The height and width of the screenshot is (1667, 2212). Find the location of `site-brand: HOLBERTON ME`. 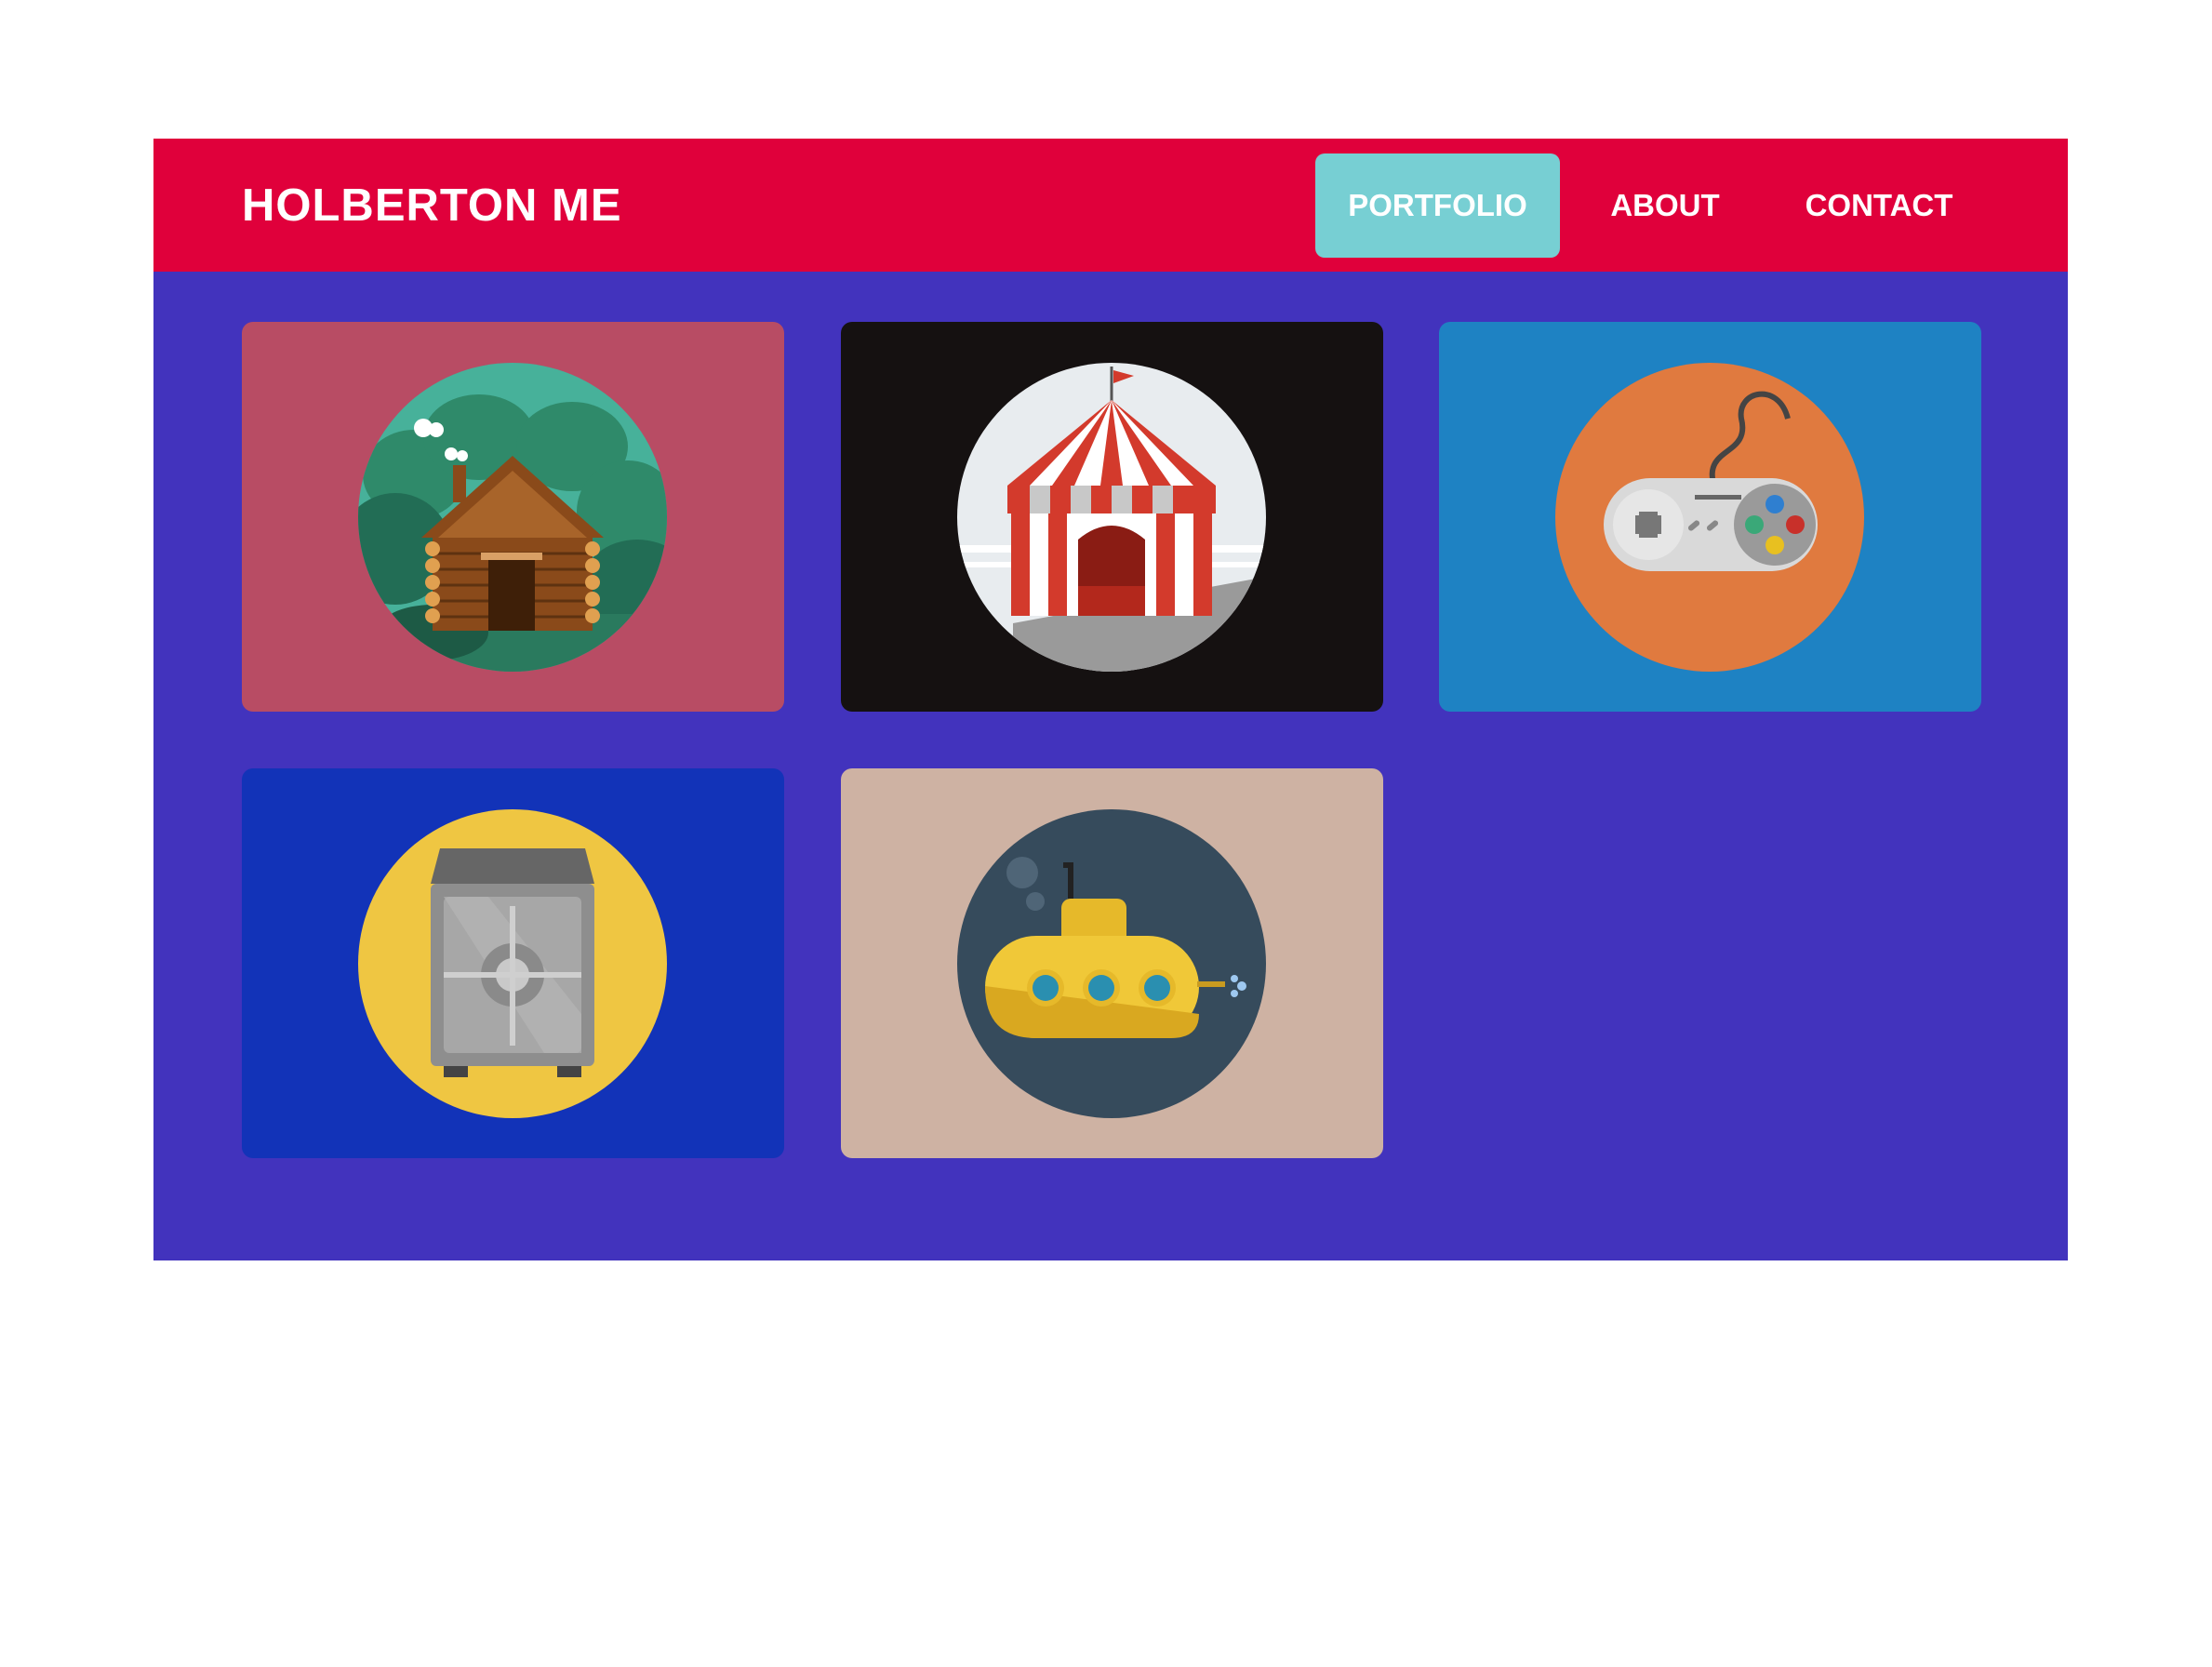

site-brand: HOLBERTON ME is located at coordinates (432, 205).